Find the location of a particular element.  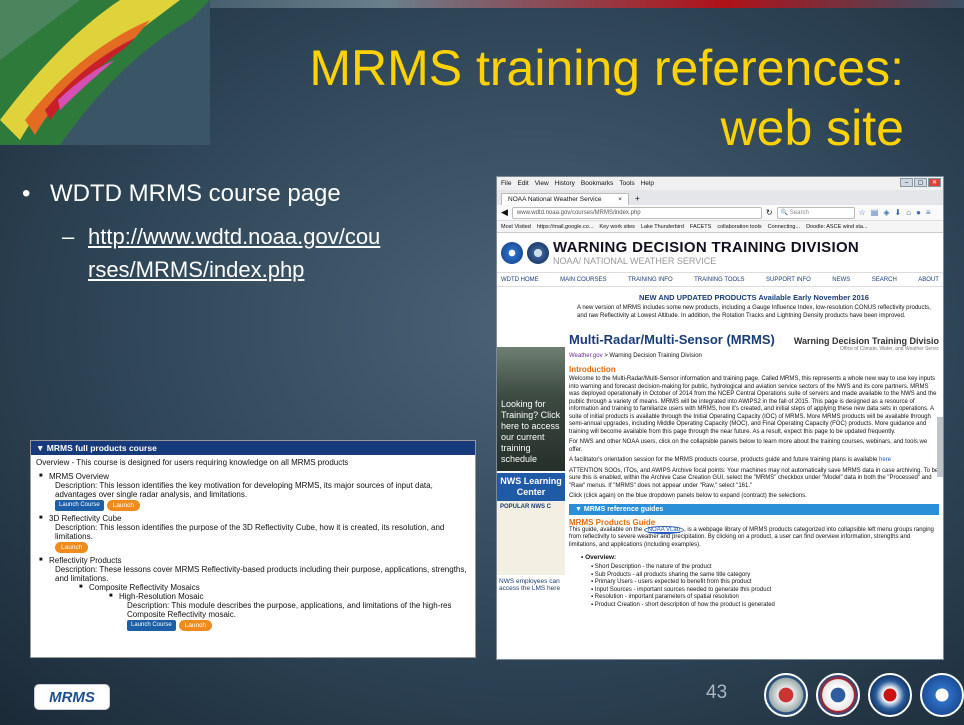

nav-training-tools: TRAINING TOOLS is located at coordinates (719, 280).